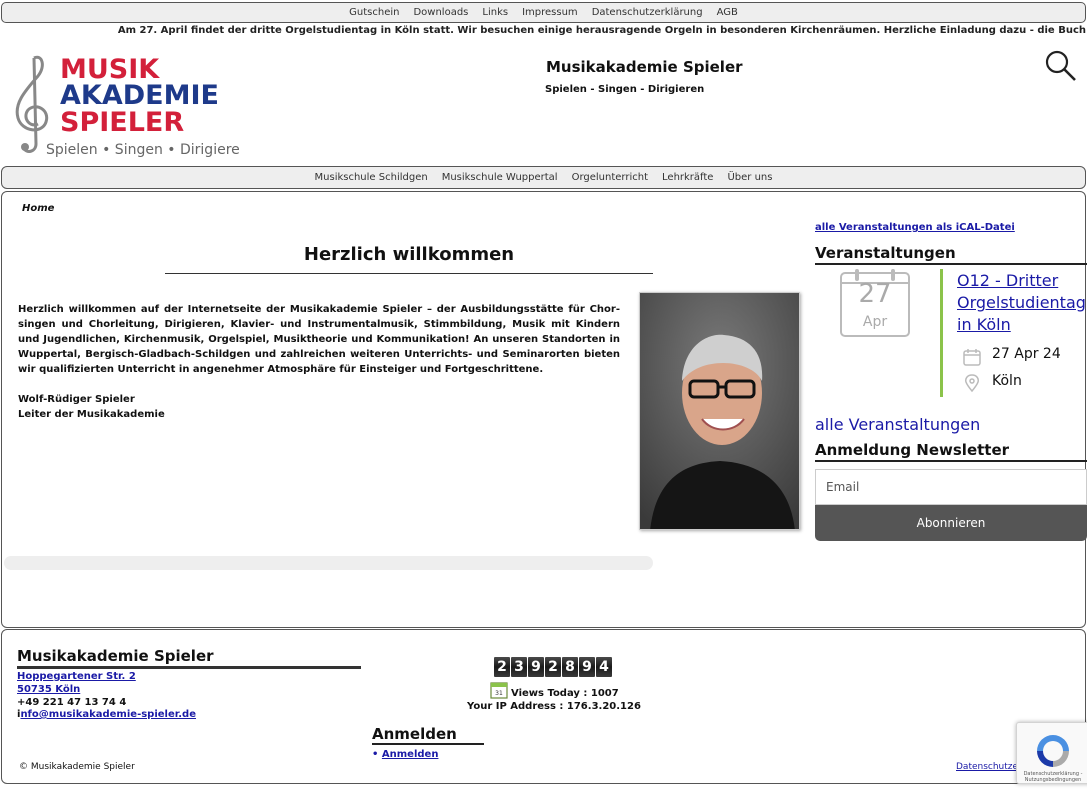  Describe the element at coordinates (875, 322) in the screenshot. I see `event-month: Apr` at that location.